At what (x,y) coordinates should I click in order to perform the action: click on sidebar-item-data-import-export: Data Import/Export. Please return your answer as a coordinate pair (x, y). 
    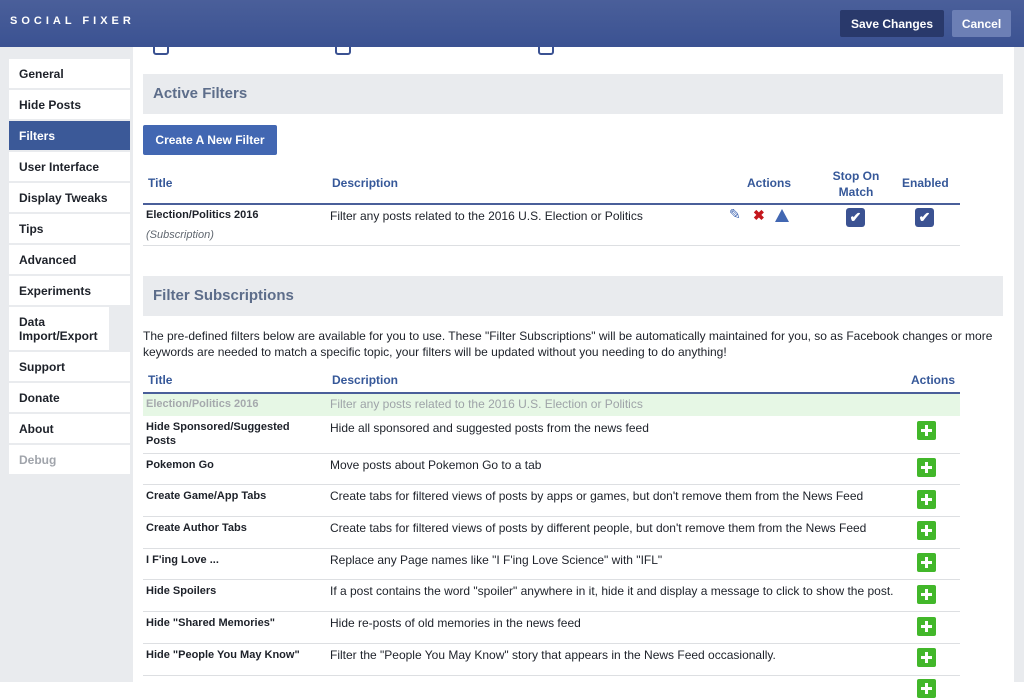
    Looking at the image, I should click on (59, 328).